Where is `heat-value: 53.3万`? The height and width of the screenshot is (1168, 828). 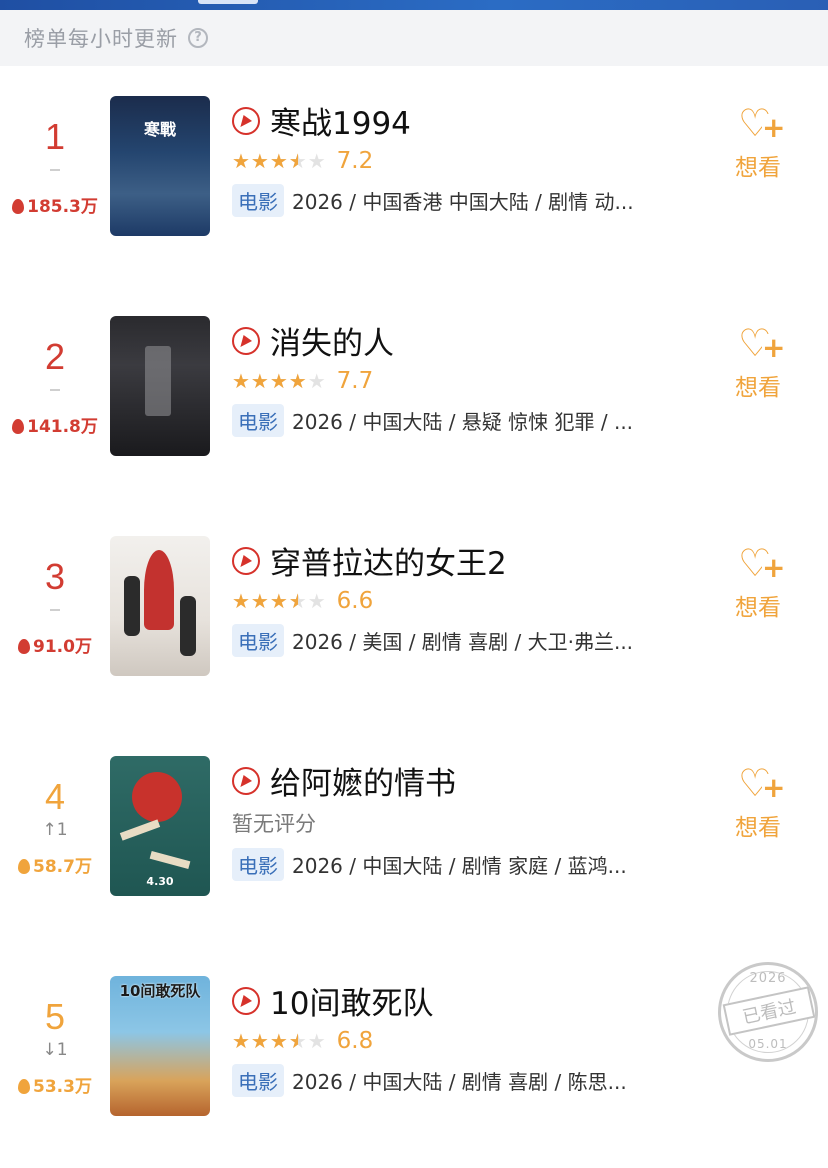
heat-value: 53.3万 is located at coordinates (55, 1084).